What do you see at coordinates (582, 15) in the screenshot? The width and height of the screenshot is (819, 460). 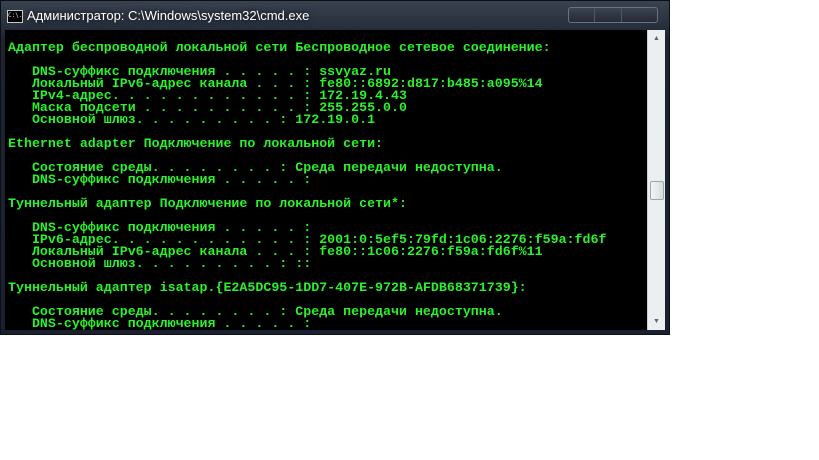 I see `minimize-button` at bounding box center [582, 15].